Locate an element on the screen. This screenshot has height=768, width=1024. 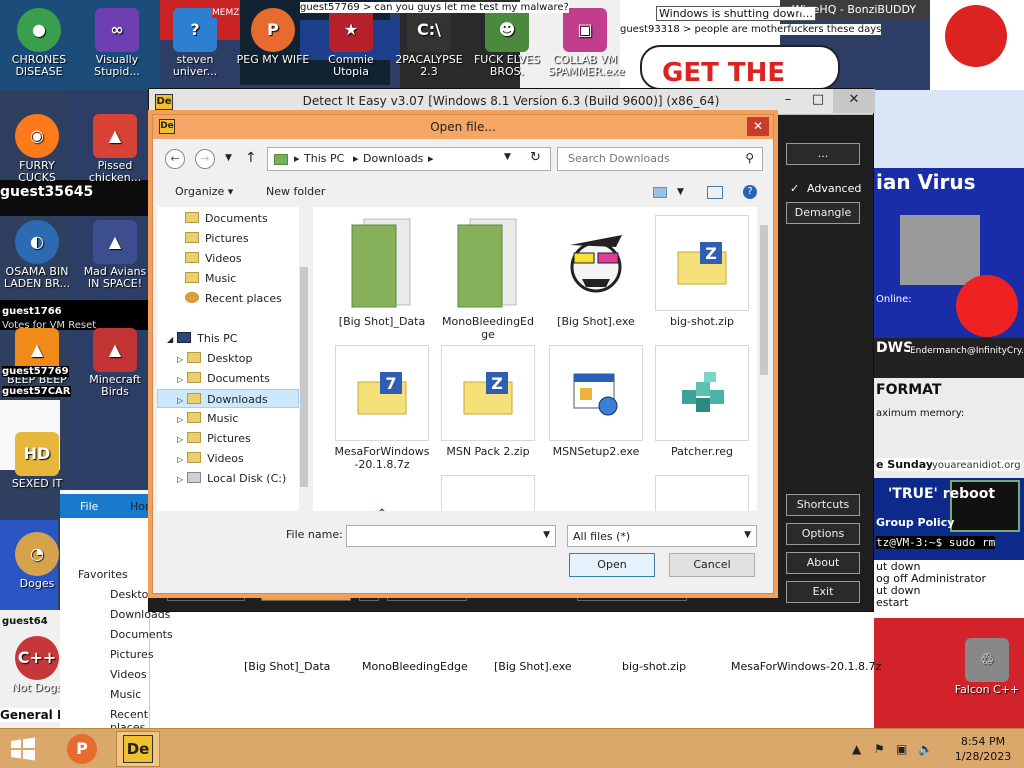
desktop-icon: ★ Commie Utopia is located at coordinates (351, 42).